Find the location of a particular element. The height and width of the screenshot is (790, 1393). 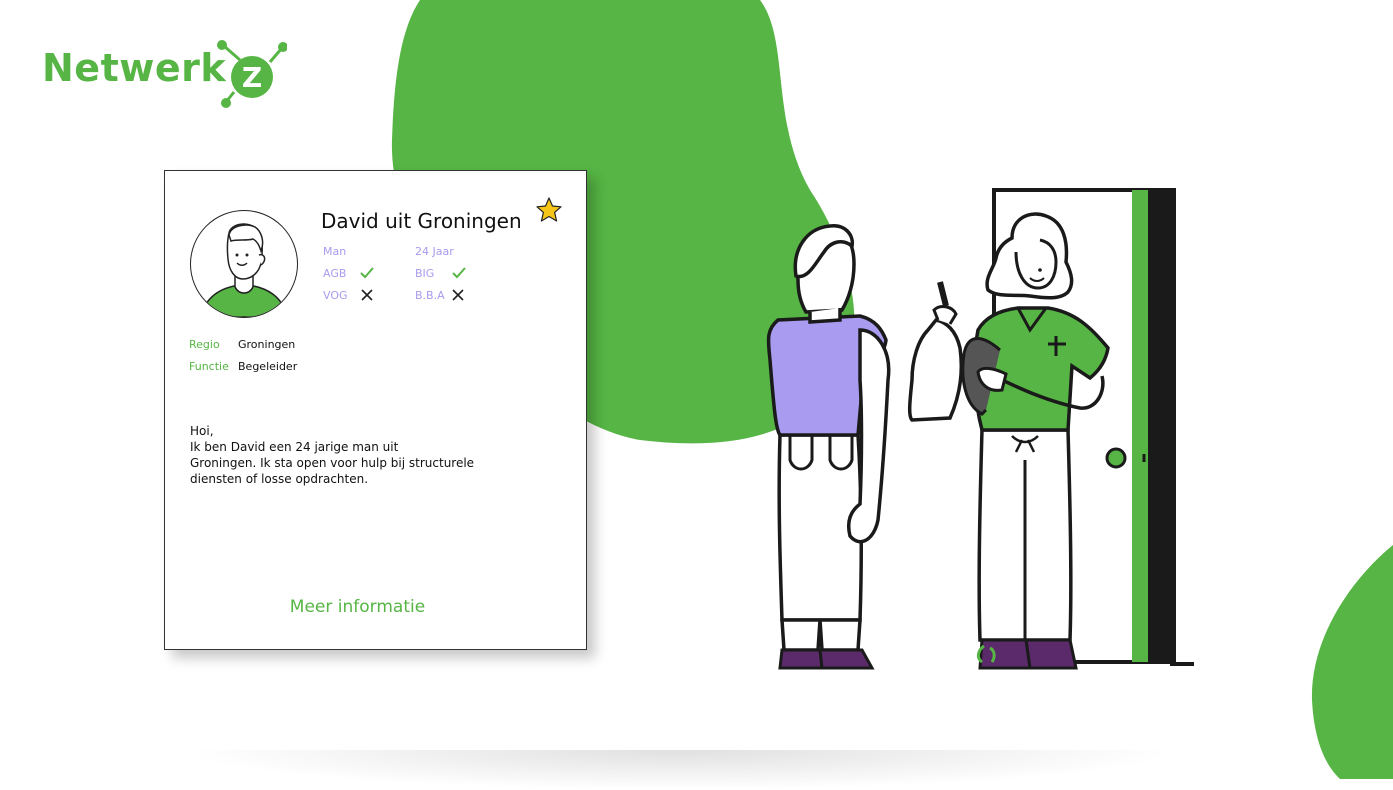

netwerkz-logo: Netwerk Z is located at coordinates (167, 75).